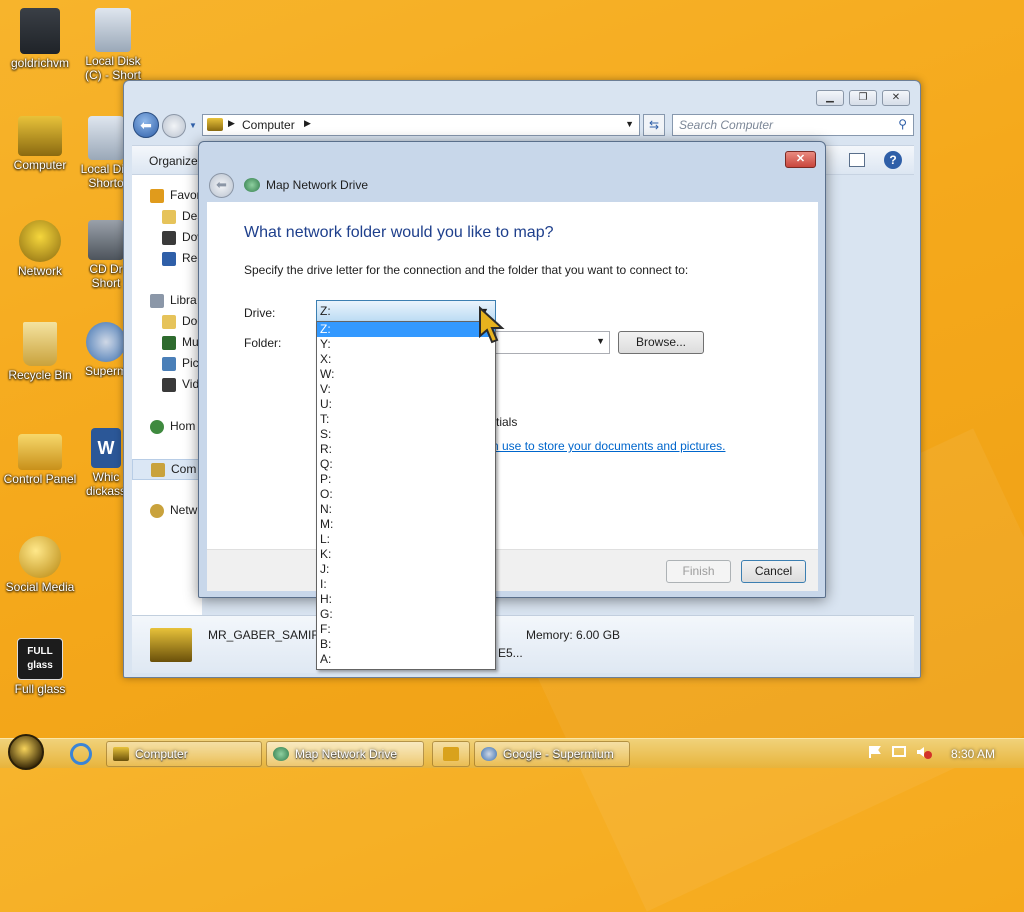 This screenshot has width=1024, height=912. What do you see at coordinates (106, 342) in the screenshot?
I see `browser-icon` at bounding box center [106, 342].